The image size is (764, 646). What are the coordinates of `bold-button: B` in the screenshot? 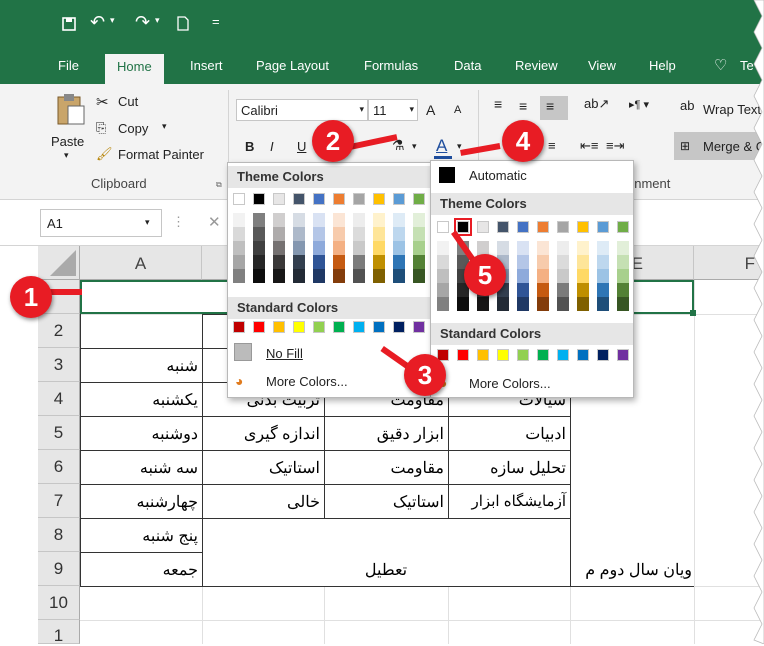 It's located at (249, 146).